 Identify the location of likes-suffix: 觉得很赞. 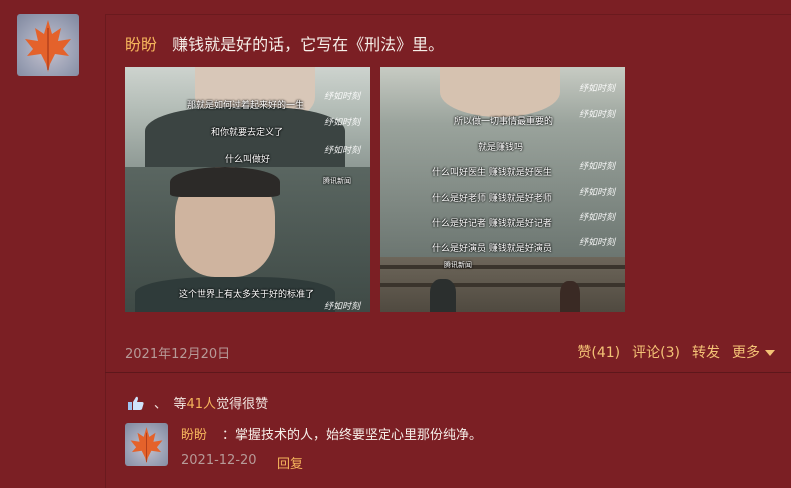
(242, 404).